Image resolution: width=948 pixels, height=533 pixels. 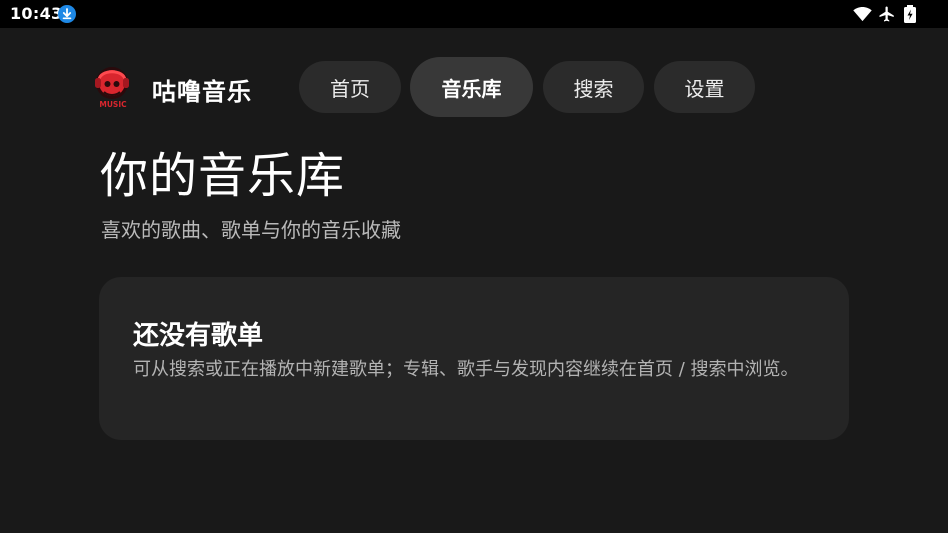 I want to click on app-title: 咕噜音乐, so click(x=202, y=92).